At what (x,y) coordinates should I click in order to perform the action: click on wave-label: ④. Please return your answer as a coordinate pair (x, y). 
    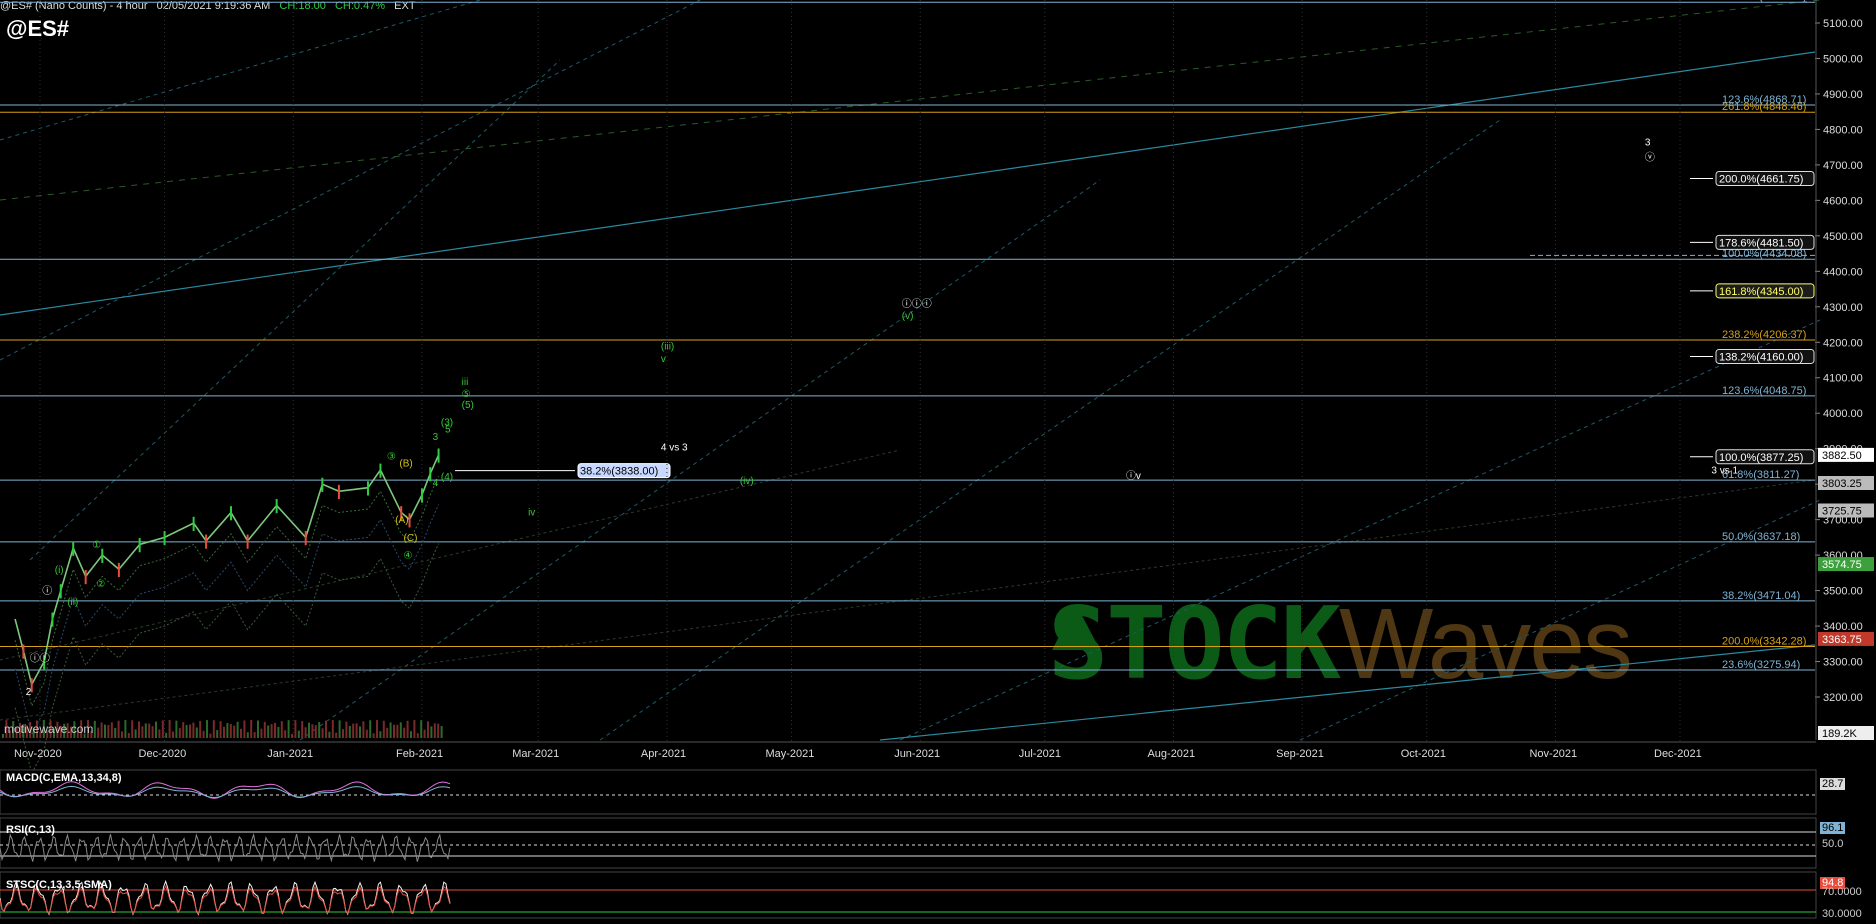
    Looking at the image, I should click on (408, 556).